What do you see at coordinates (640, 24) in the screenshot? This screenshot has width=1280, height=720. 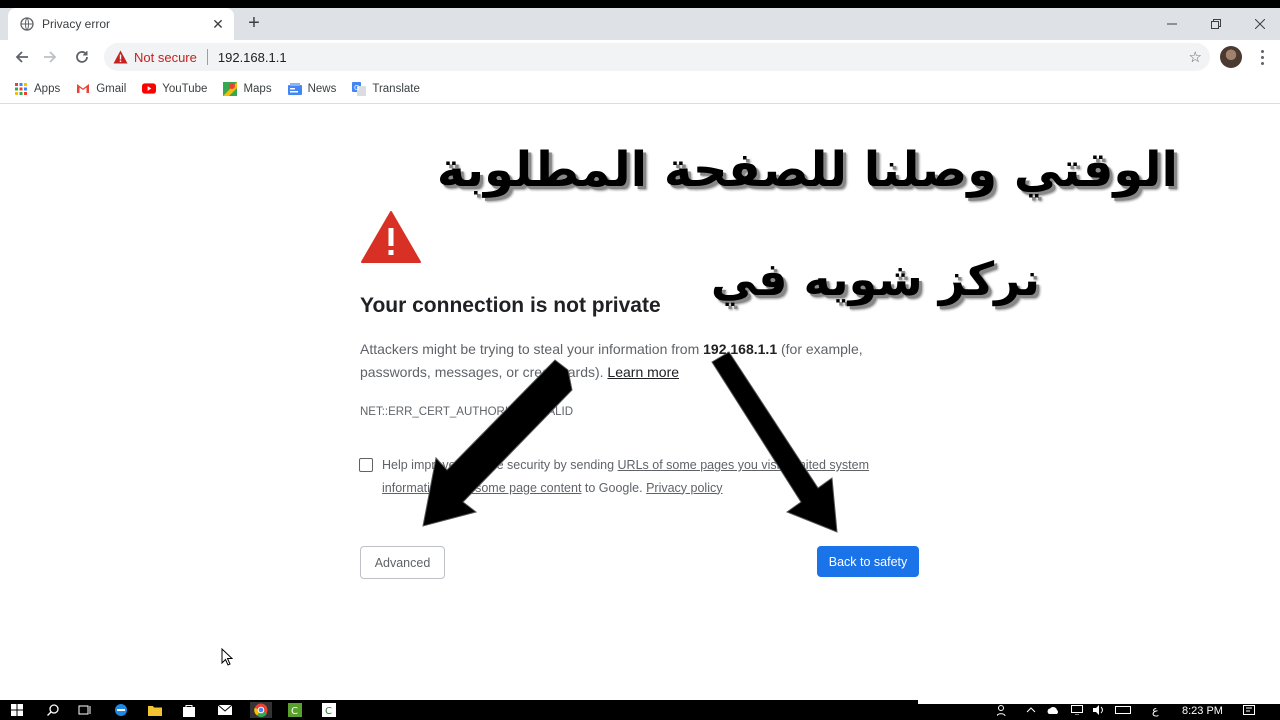 I see `tab-strip: Privacy error ✕ +` at bounding box center [640, 24].